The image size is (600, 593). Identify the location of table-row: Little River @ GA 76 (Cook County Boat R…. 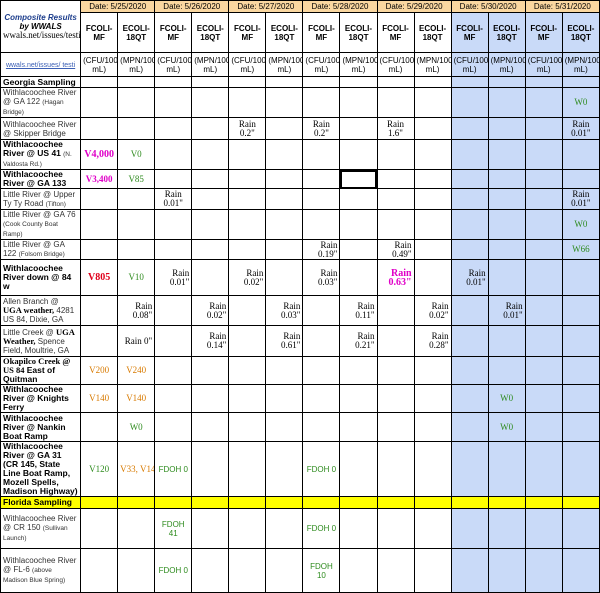
(300, 224).